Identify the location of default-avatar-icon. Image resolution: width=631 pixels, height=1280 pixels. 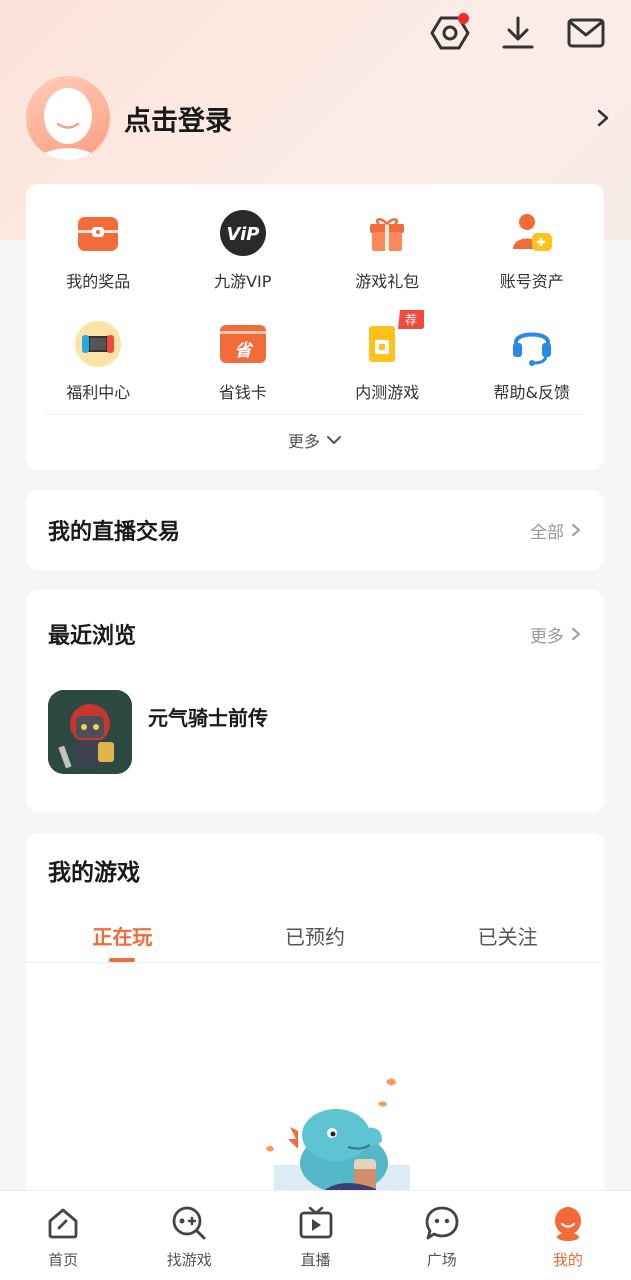
(68, 124).